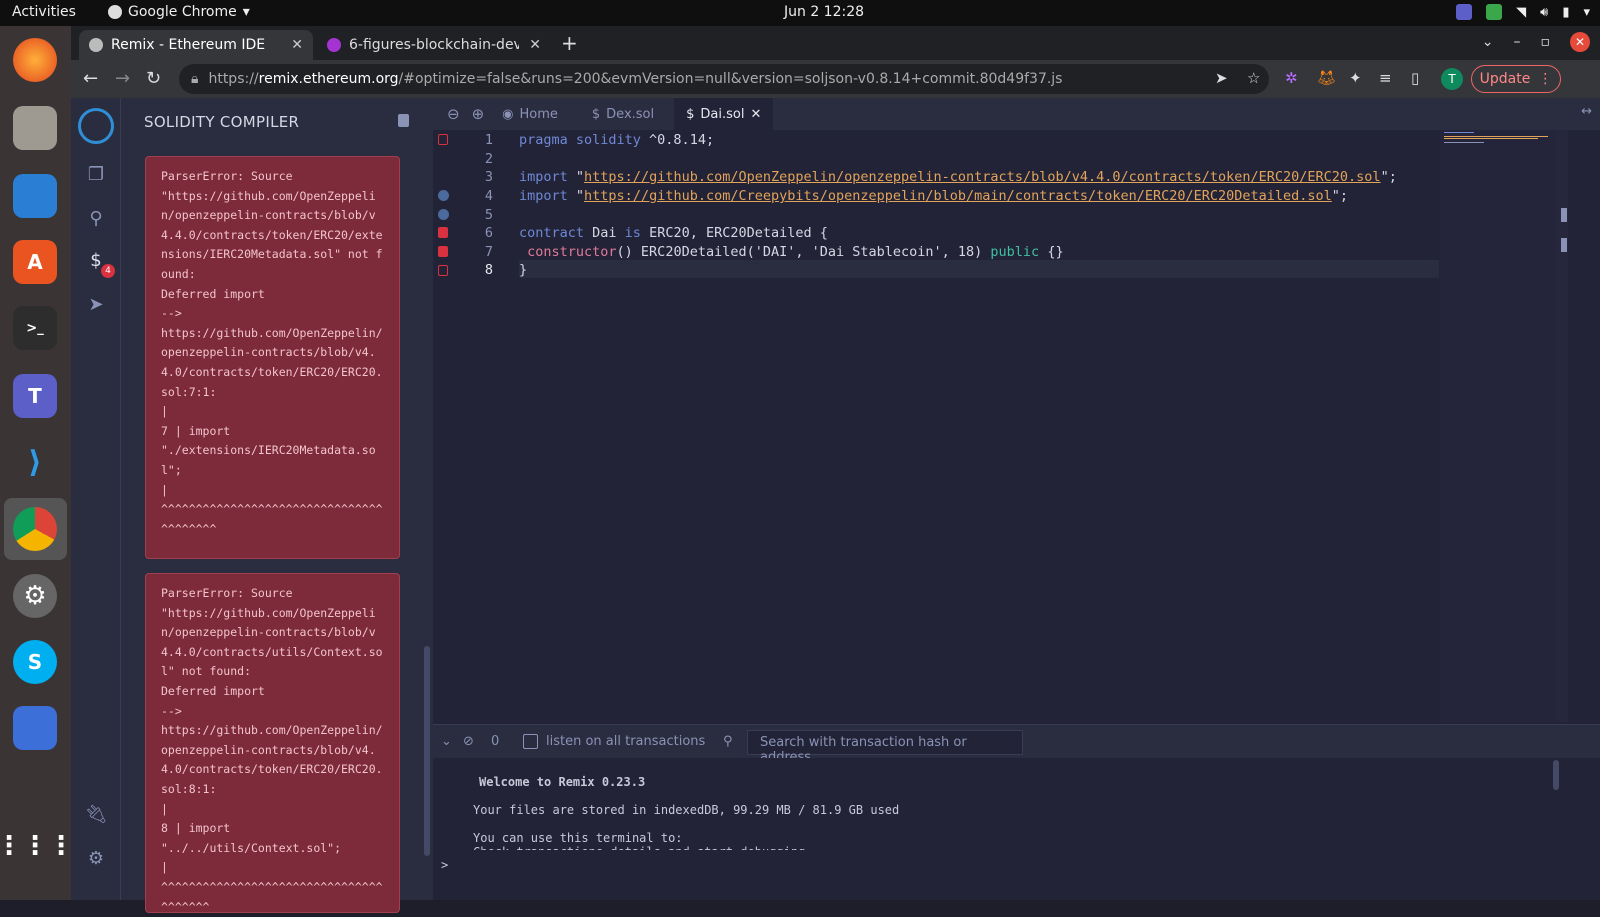 The width and height of the screenshot is (1600, 917). Describe the element at coordinates (35, 396) in the screenshot. I see `teams-icon: T` at that location.